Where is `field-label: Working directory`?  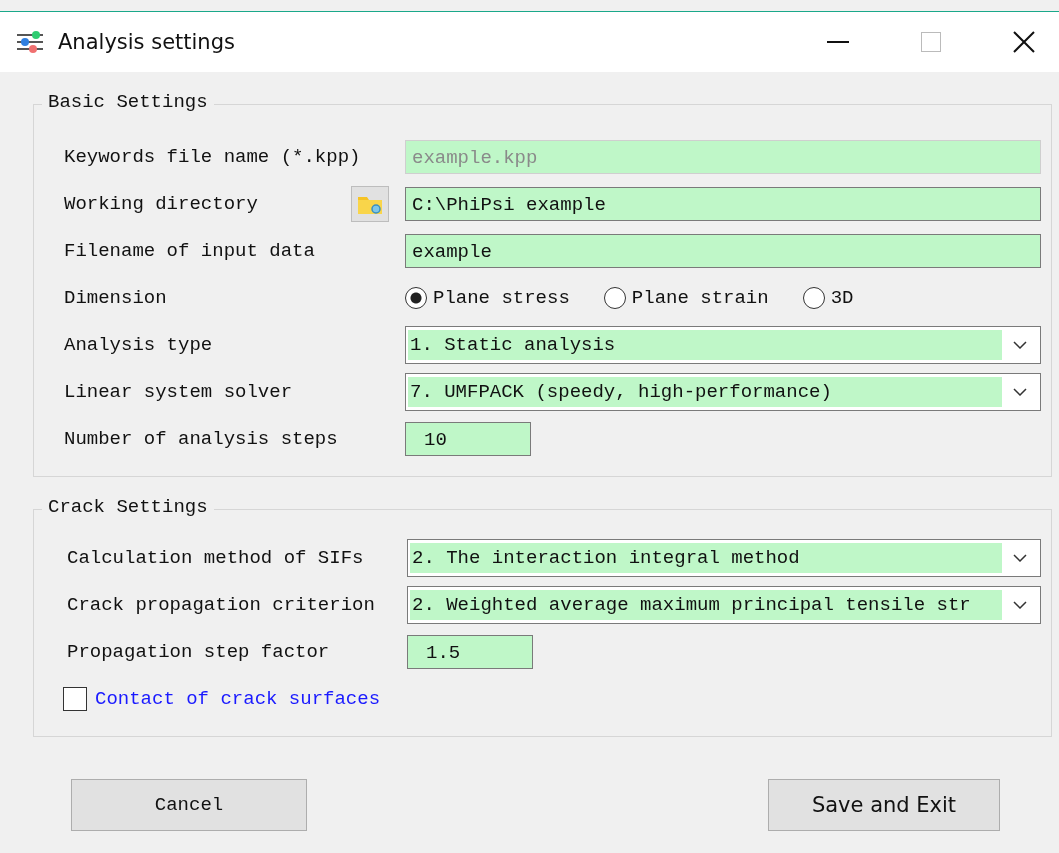 field-label: Working directory is located at coordinates (161, 203).